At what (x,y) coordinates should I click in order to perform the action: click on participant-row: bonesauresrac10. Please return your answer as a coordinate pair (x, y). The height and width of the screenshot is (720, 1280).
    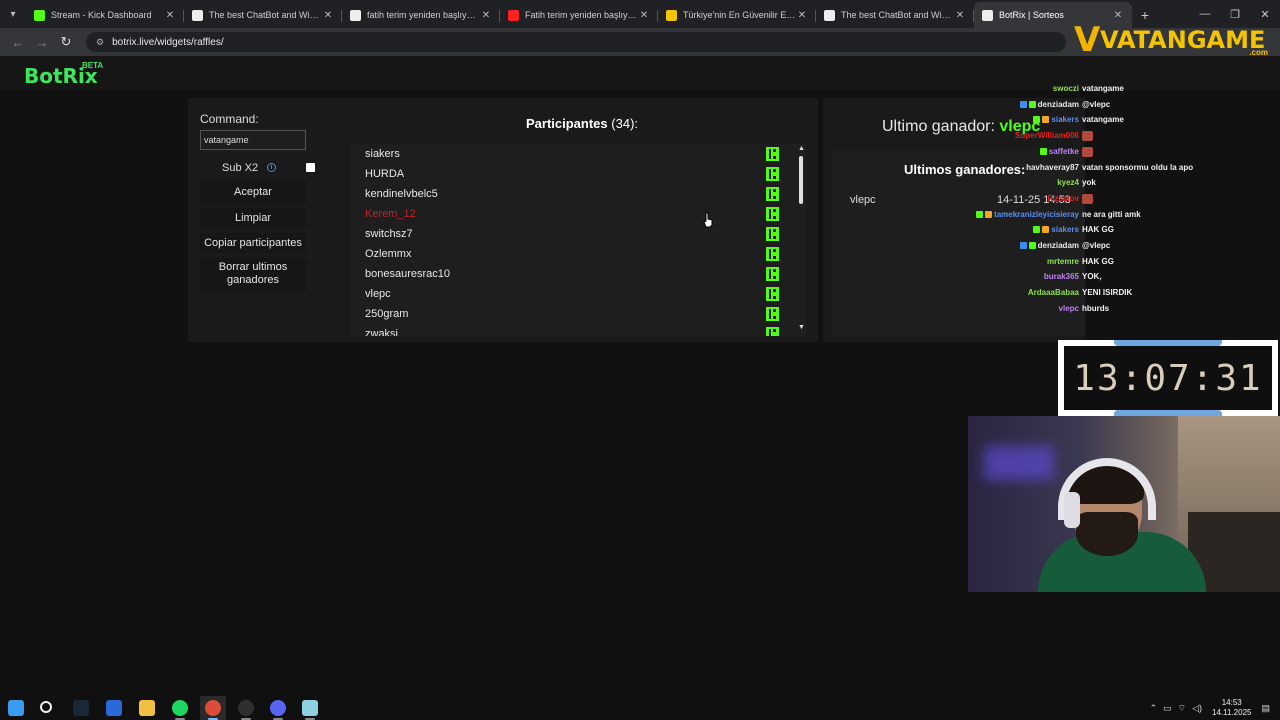
    Looking at the image, I should click on (570, 276).